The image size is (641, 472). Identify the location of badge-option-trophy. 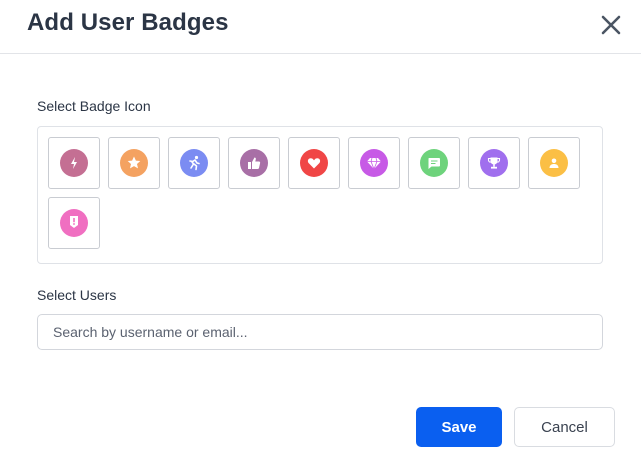
(494, 163).